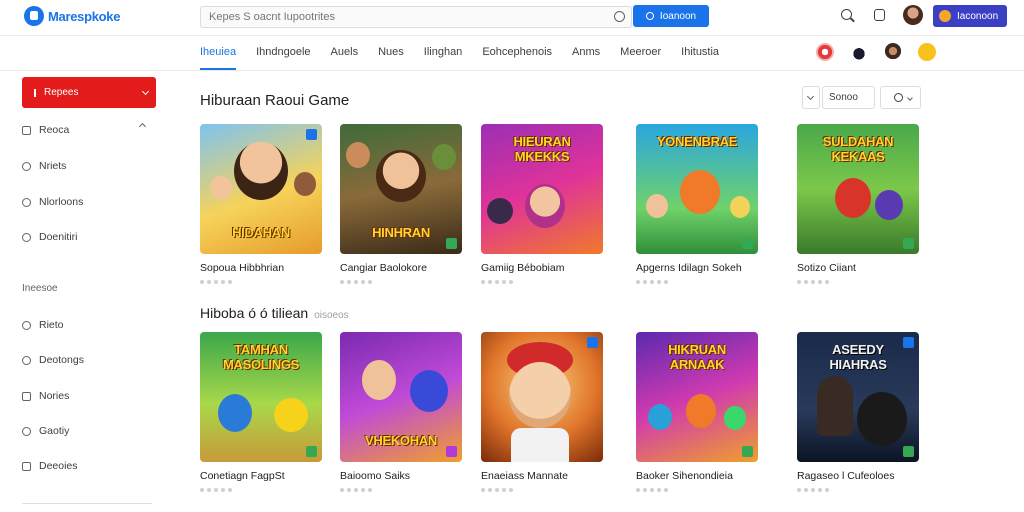  I want to click on thumbnail-art-text: VHEKOHAN, so click(401, 440).